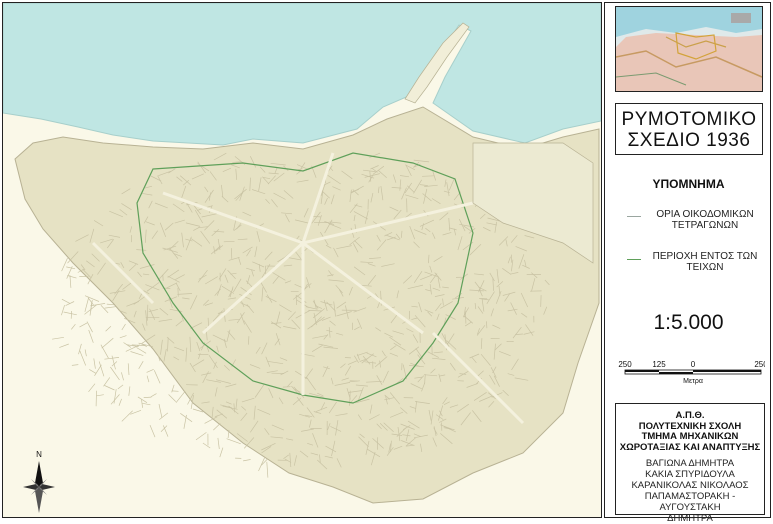 Image resolution: width=773 pixels, height=524 pixels. I want to click on author-line-1: ΒΑΓΙΩΝΑ ΔΗΜΗΤΡΑ, so click(690, 463).